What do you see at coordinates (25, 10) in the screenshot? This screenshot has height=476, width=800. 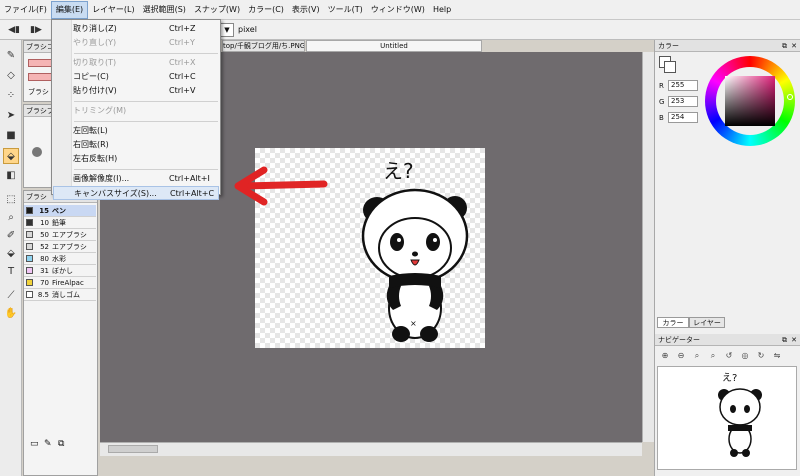 I see `menu-file: ファイル(F)` at bounding box center [25, 10].